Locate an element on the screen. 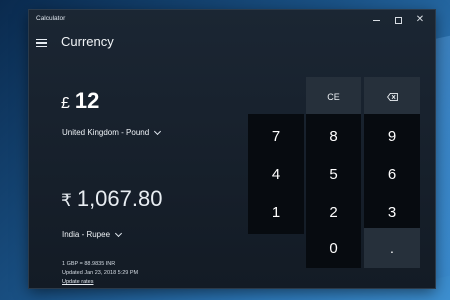 The image size is (450, 300). maximize-icon is located at coordinates (398, 20).